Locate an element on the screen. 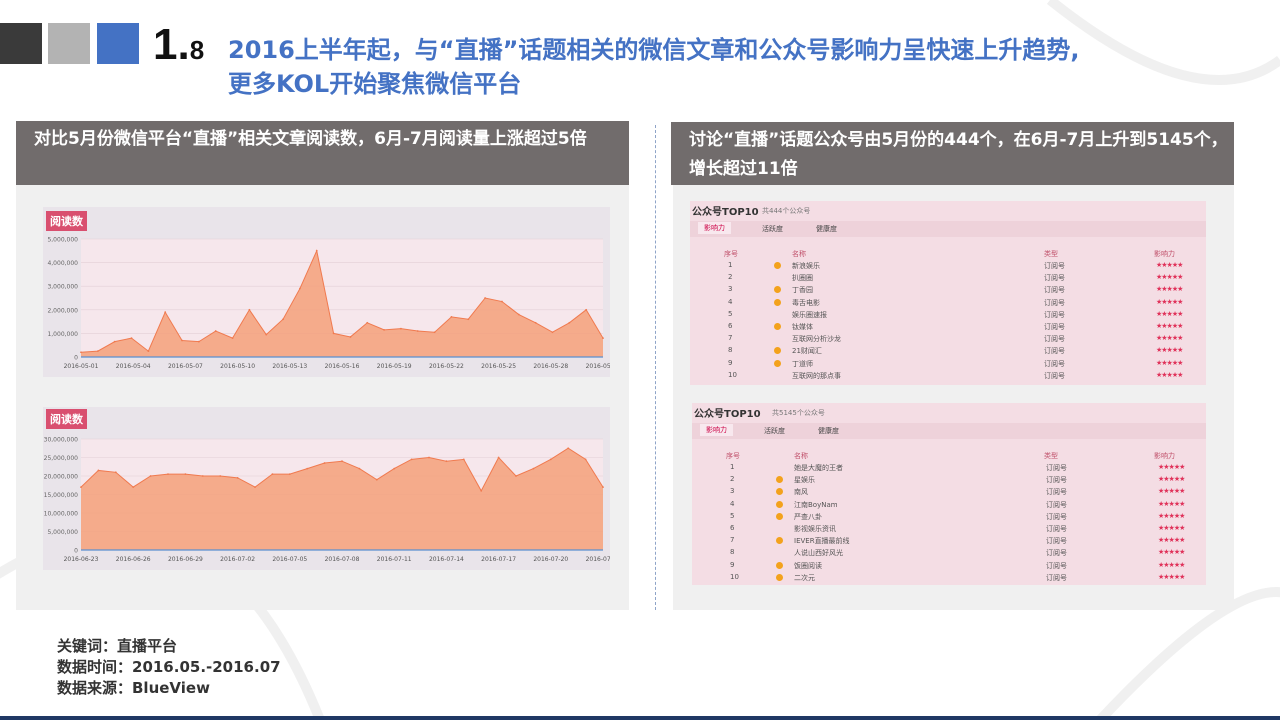 This screenshot has width=1280, height=720. rank-cell: 9 is located at coordinates (730, 362).